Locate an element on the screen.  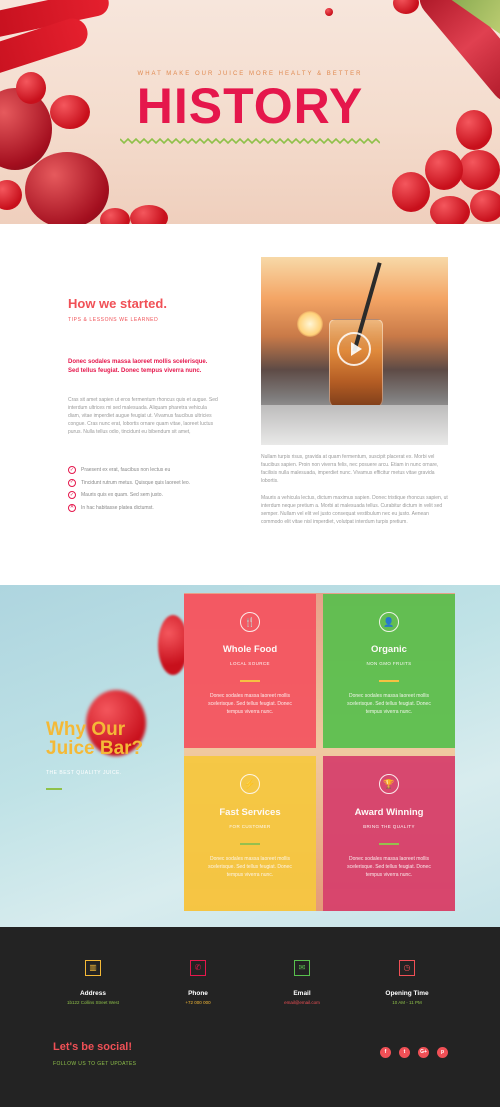
info-value: email@email.com is located at coordinates (302, 1002).